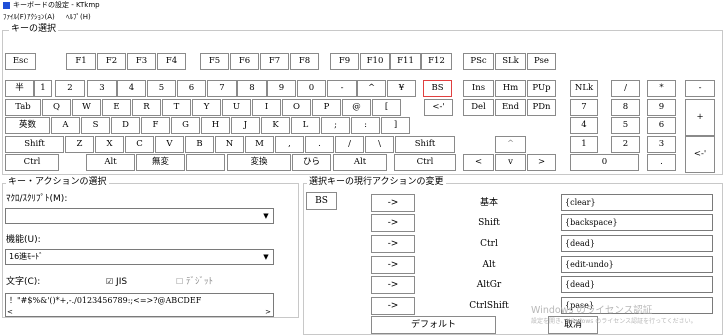 The width and height of the screenshot is (725, 335). Describe the element at coordinates (139, 216) in the screenshot. I see `macro-select: ▼` at that location.